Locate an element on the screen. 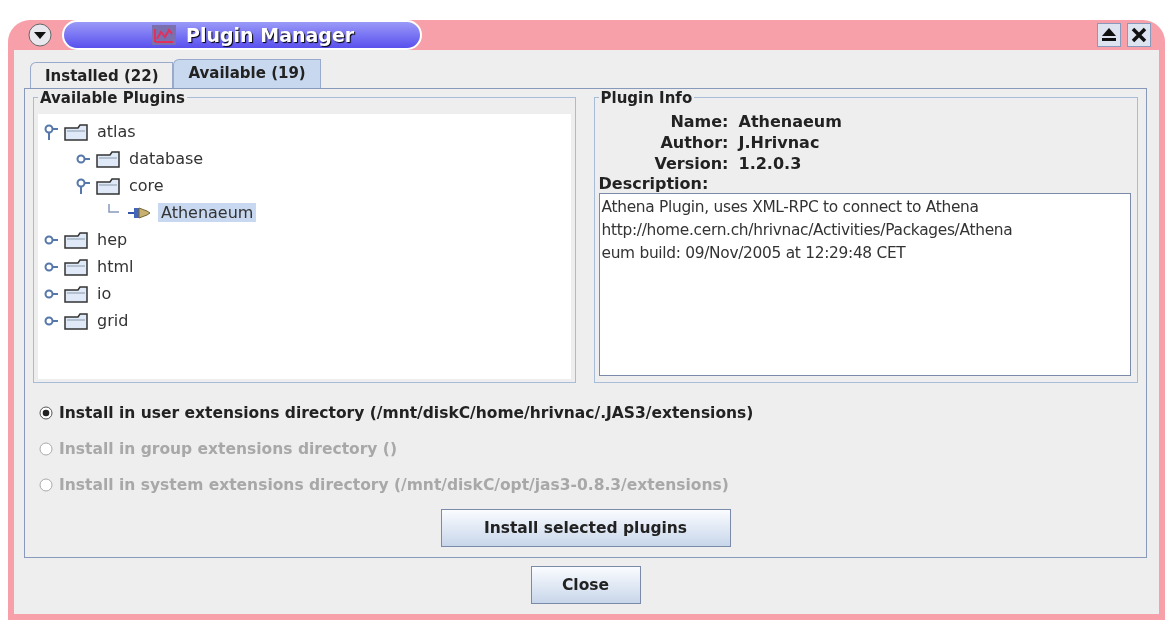 Image resolution: width=1171 pixels, height=625 pixels. tree-item: core is located at coordinates (146, 185).